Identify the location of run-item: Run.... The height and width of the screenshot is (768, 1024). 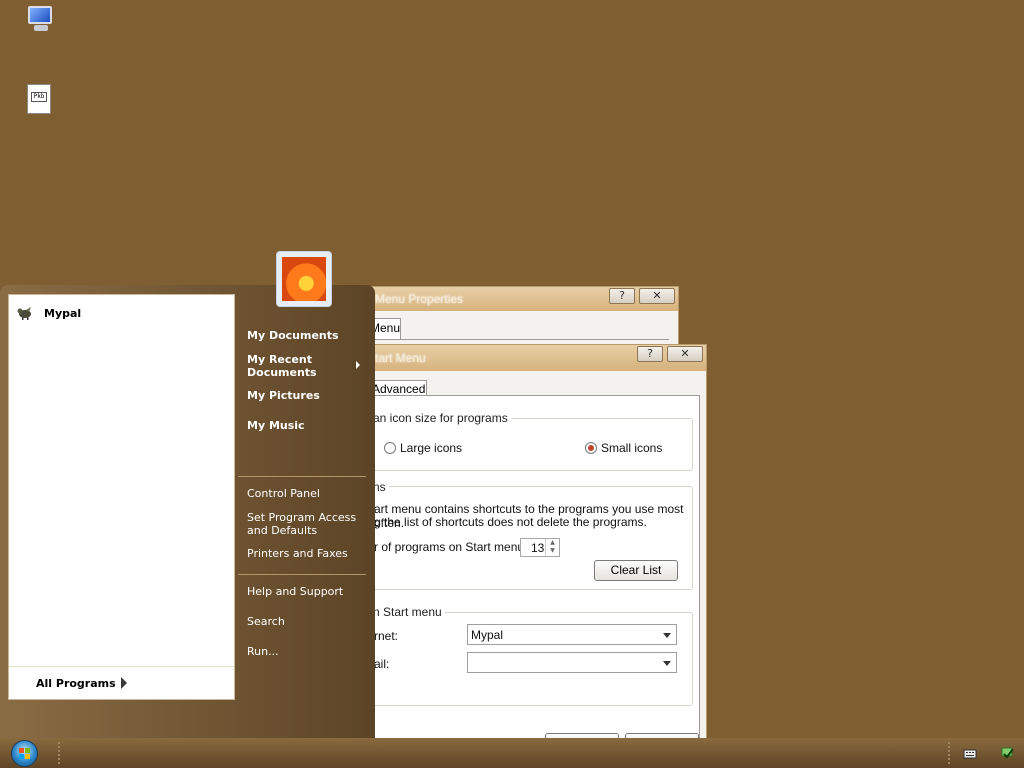
(263, 651).